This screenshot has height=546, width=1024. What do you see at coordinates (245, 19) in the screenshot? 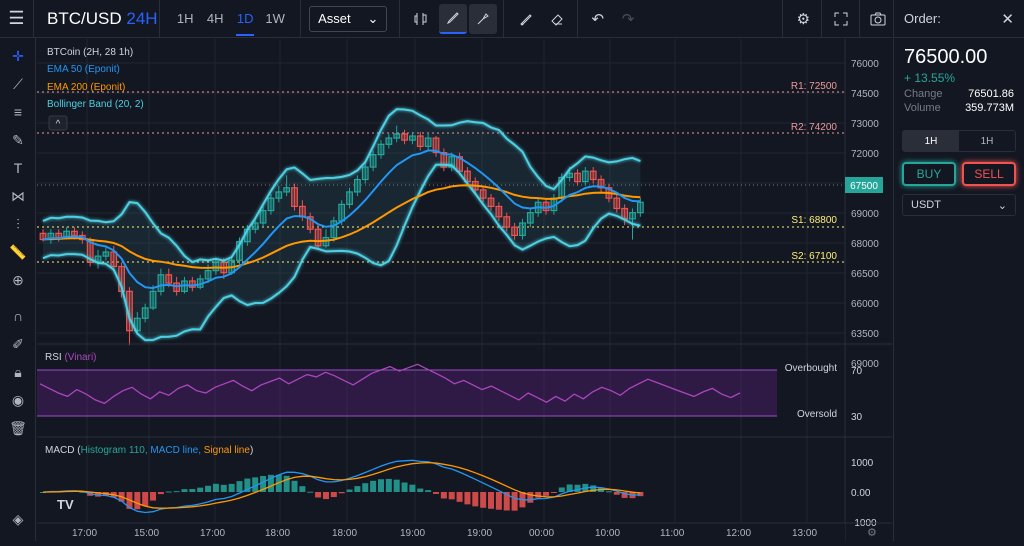
I see `timeframe-1d: 1D` at bounding box center [245, 19].